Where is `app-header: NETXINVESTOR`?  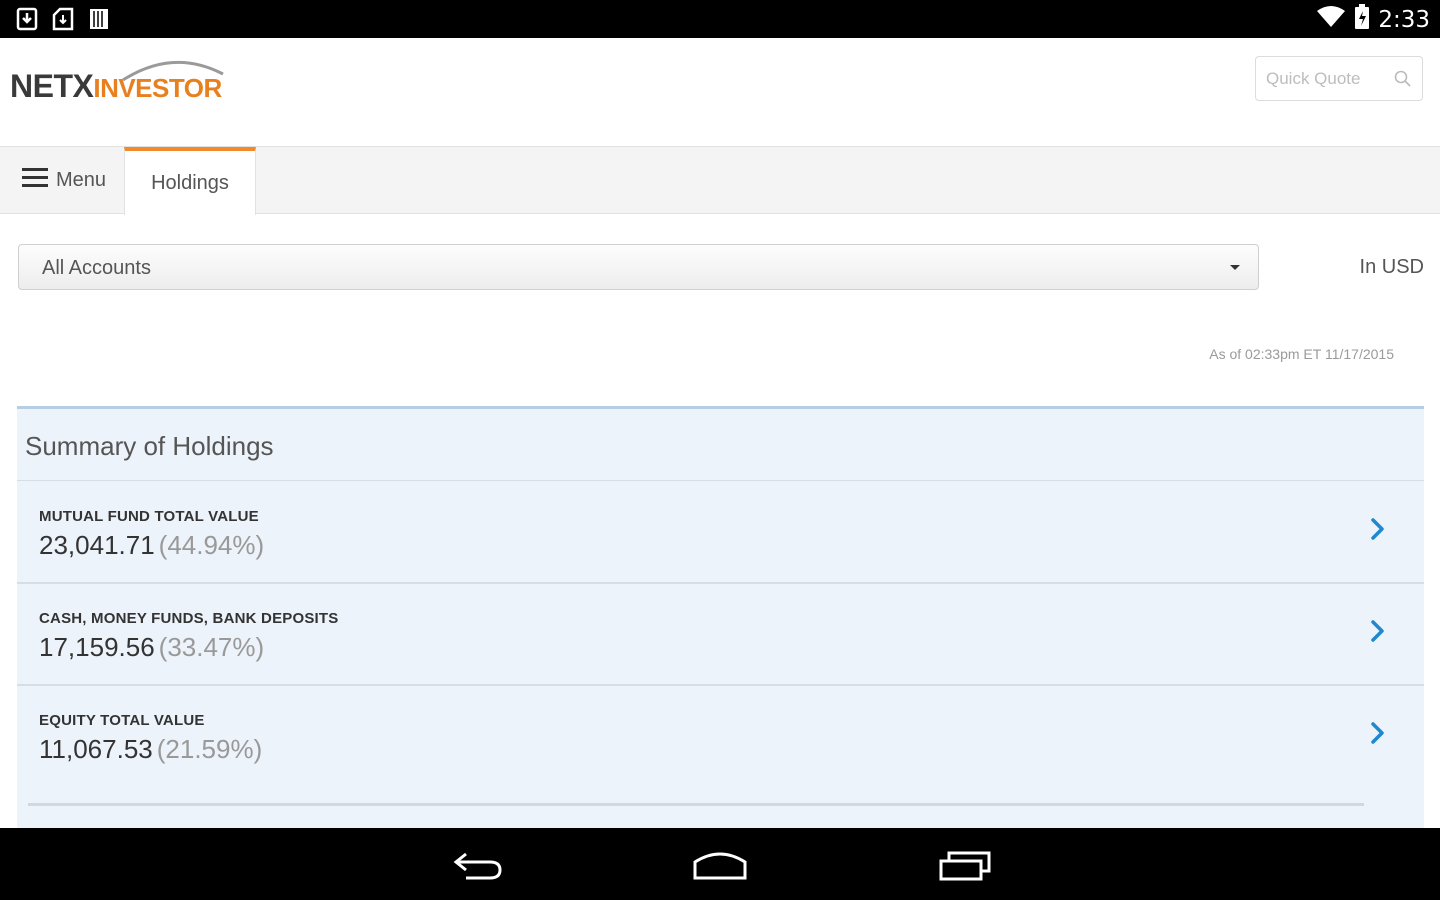
app-header: NETXINVESTOR is located at coordinates (720, 92).